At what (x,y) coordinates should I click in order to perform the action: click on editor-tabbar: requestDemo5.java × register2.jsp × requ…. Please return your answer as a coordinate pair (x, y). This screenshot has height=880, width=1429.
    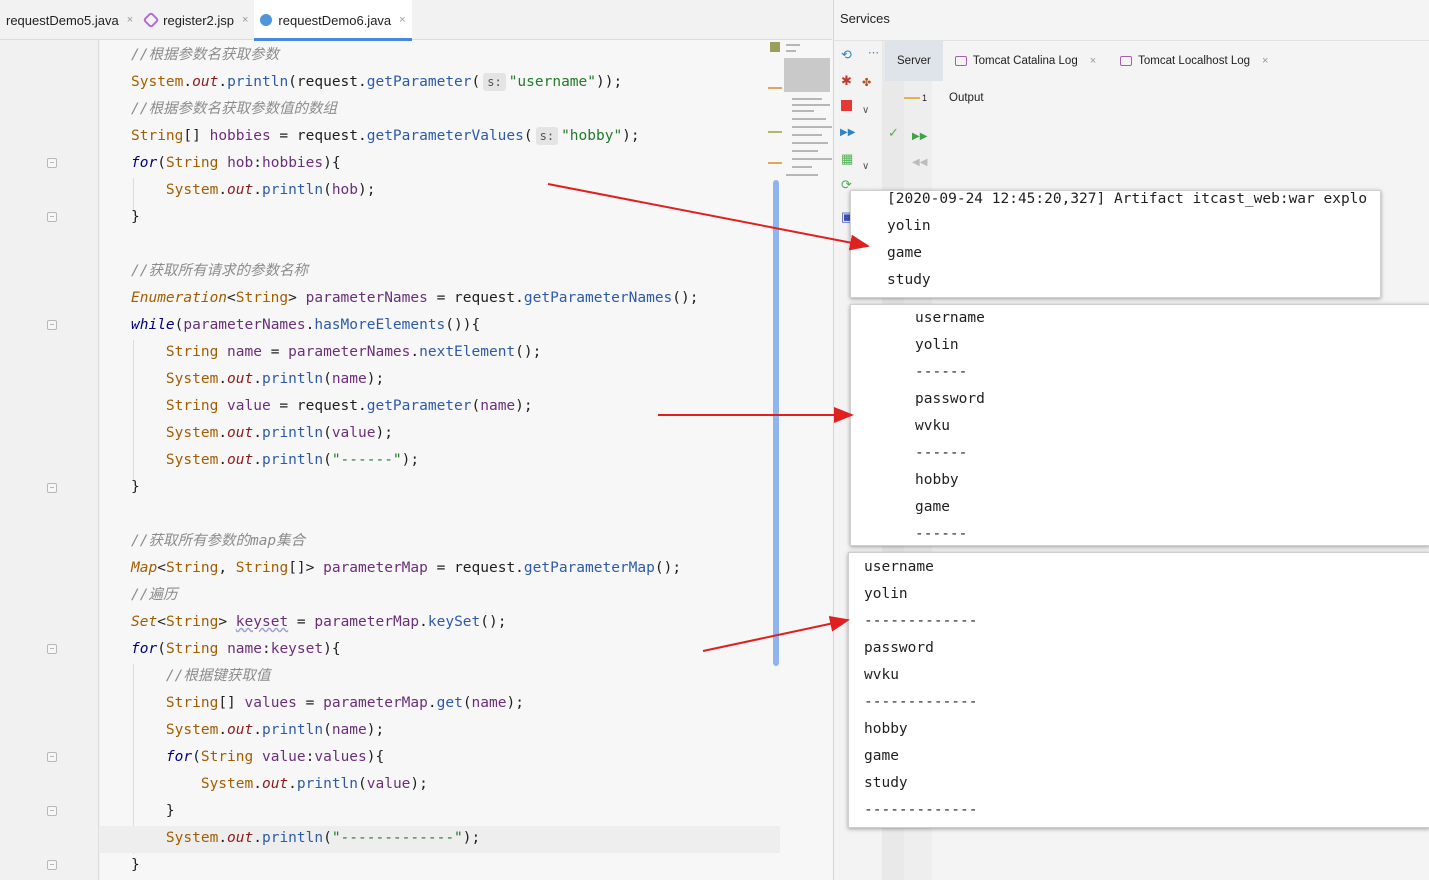
    Looking at the image, I should click on (416, 20).